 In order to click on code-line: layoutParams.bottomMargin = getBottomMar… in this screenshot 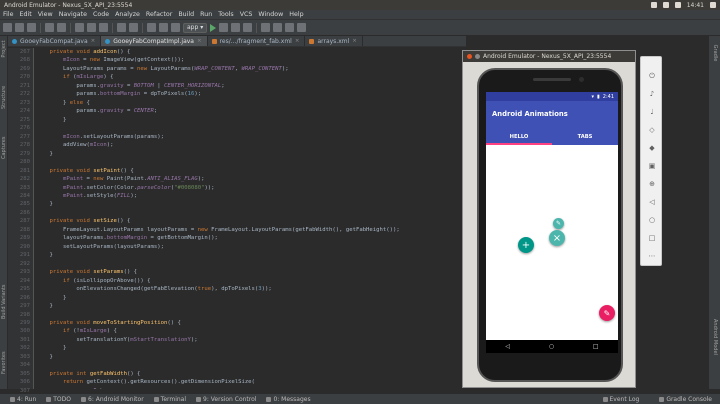, I will do `click(249, 238)`.